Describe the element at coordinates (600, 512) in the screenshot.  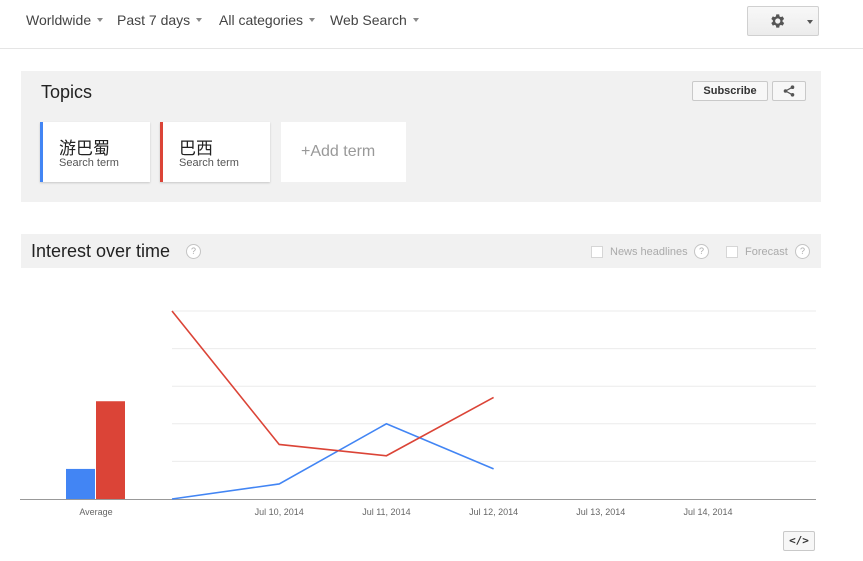
I see `x-tick-label: Jul 13, 2014` at that location.